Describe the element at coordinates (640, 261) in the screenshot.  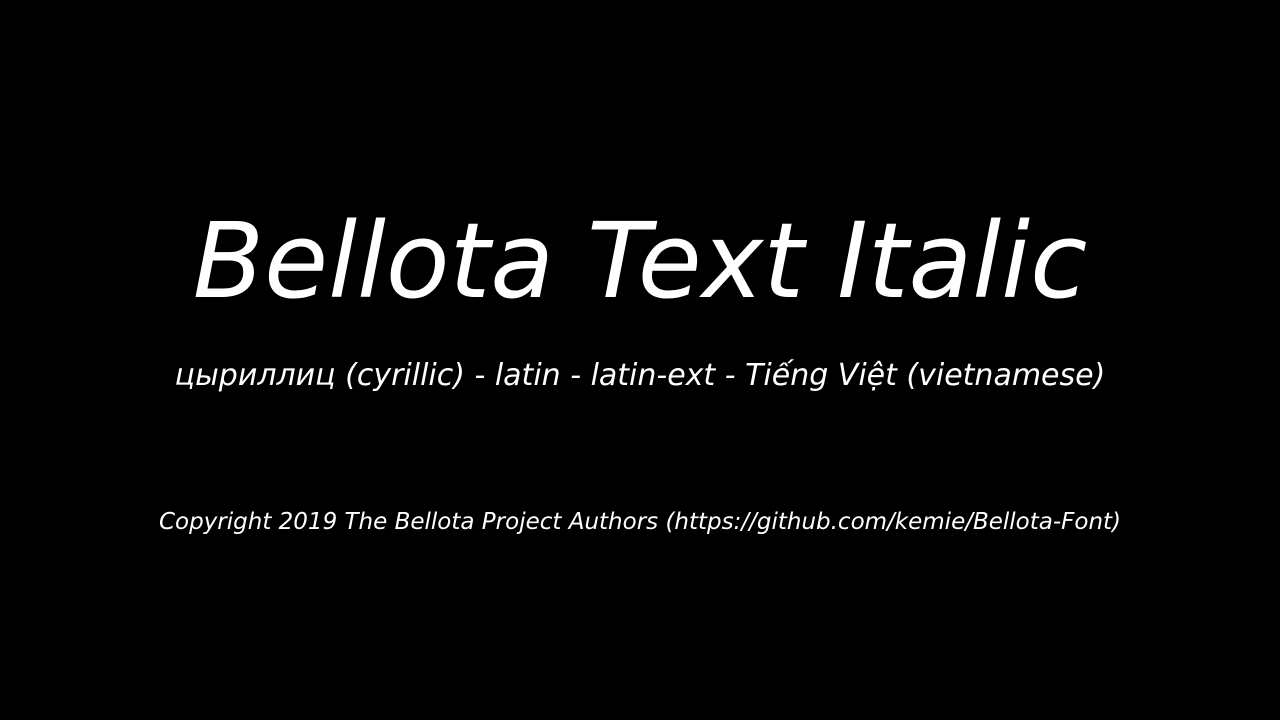
I see `font-name-title: Bellota Text Italic` at that location.